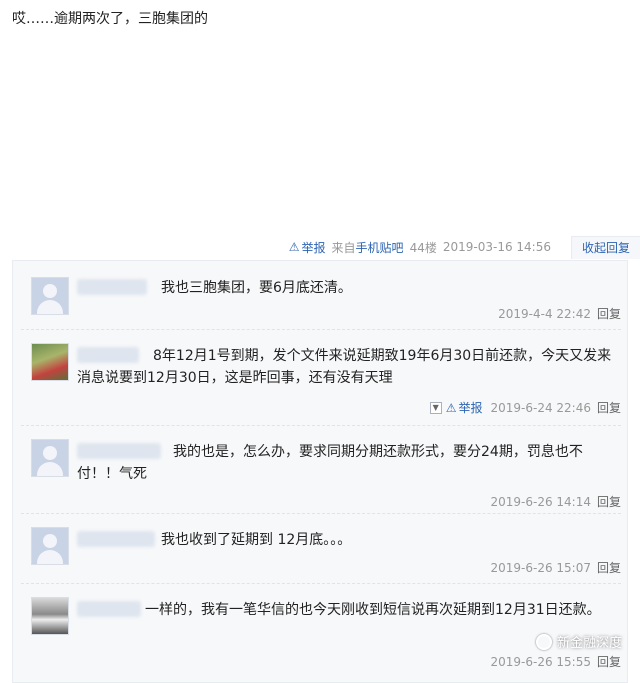  I want to click on reply-meta: ▼ ⚠ 举报 2019-6-24 22:46 回复, so click(525, 407).